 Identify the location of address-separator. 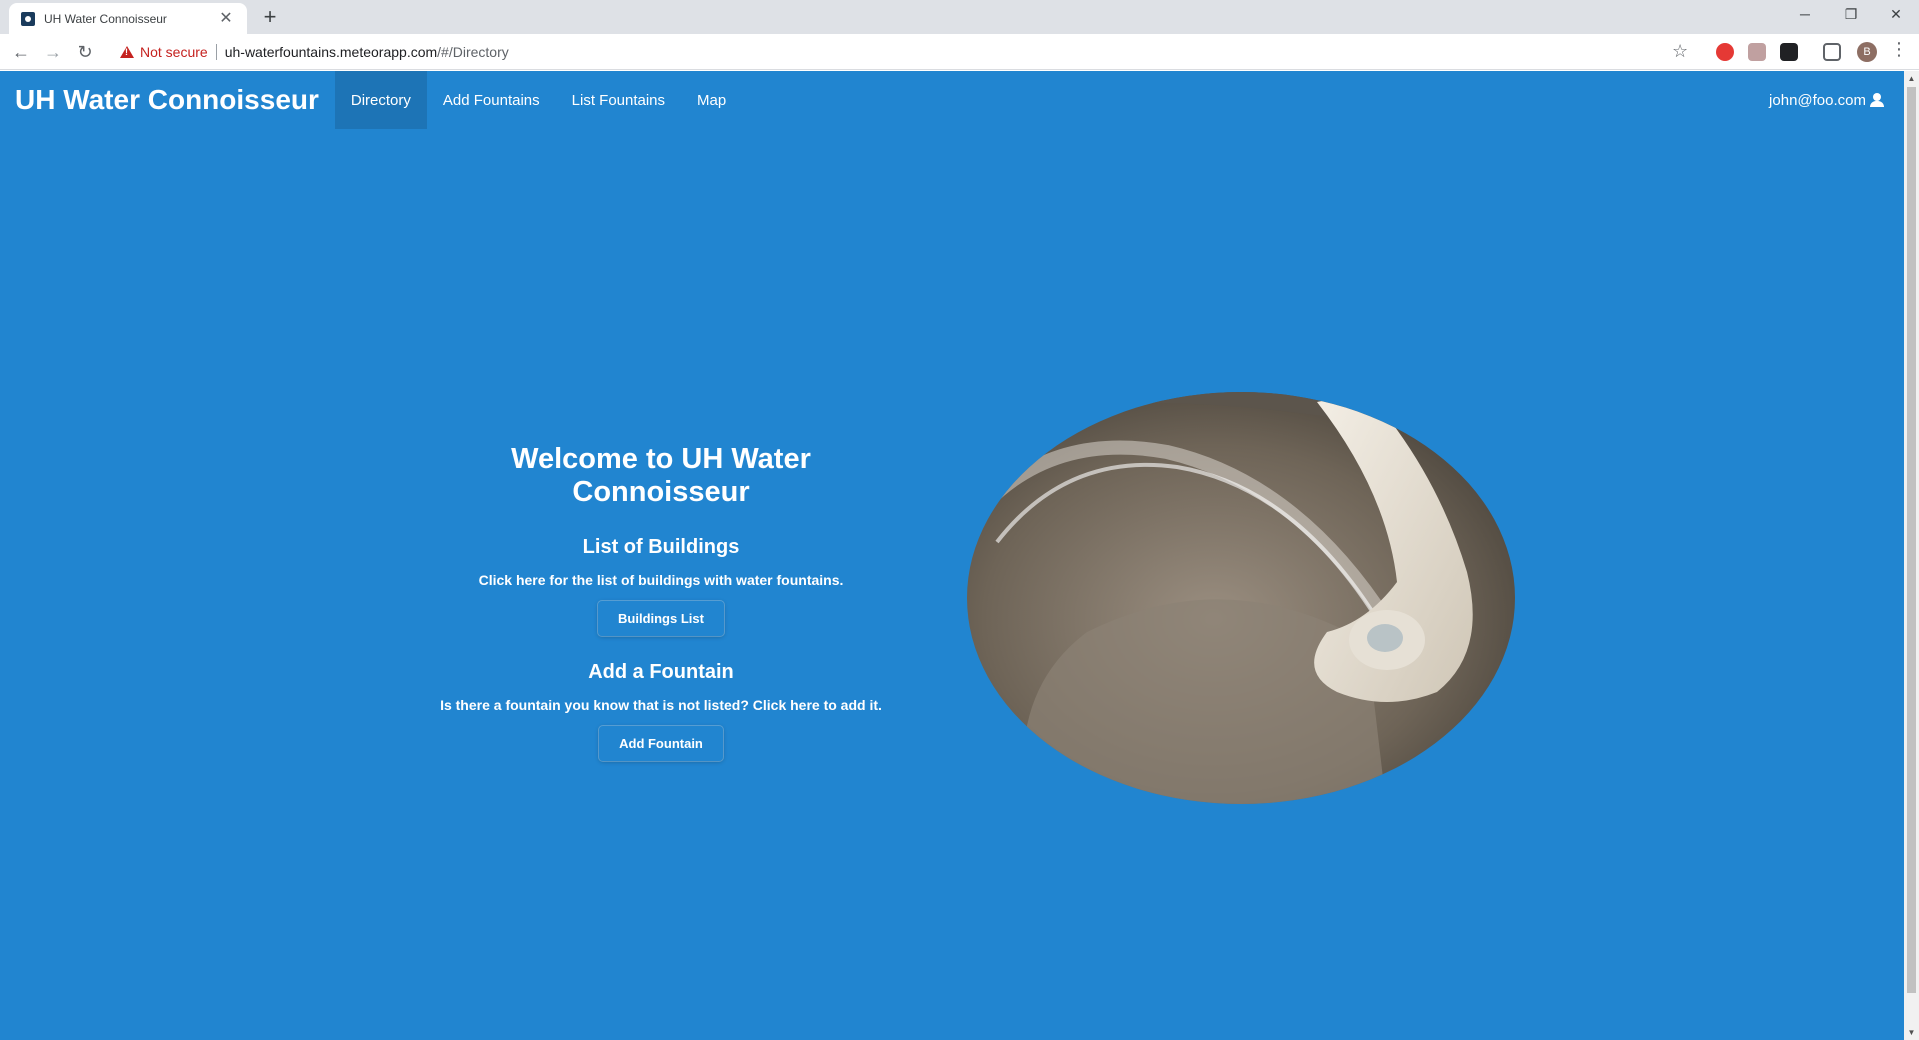
(216, 52).